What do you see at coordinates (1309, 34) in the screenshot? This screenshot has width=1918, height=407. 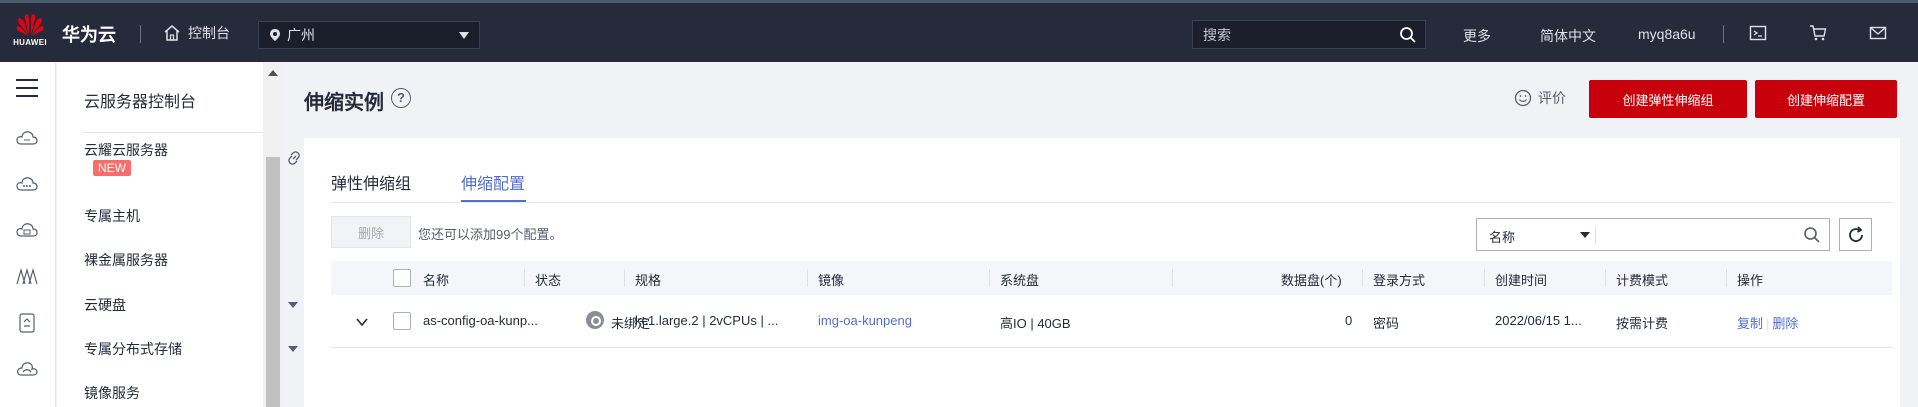 I see `global-search-input: 搜索` at bounding box center [1309, 34].